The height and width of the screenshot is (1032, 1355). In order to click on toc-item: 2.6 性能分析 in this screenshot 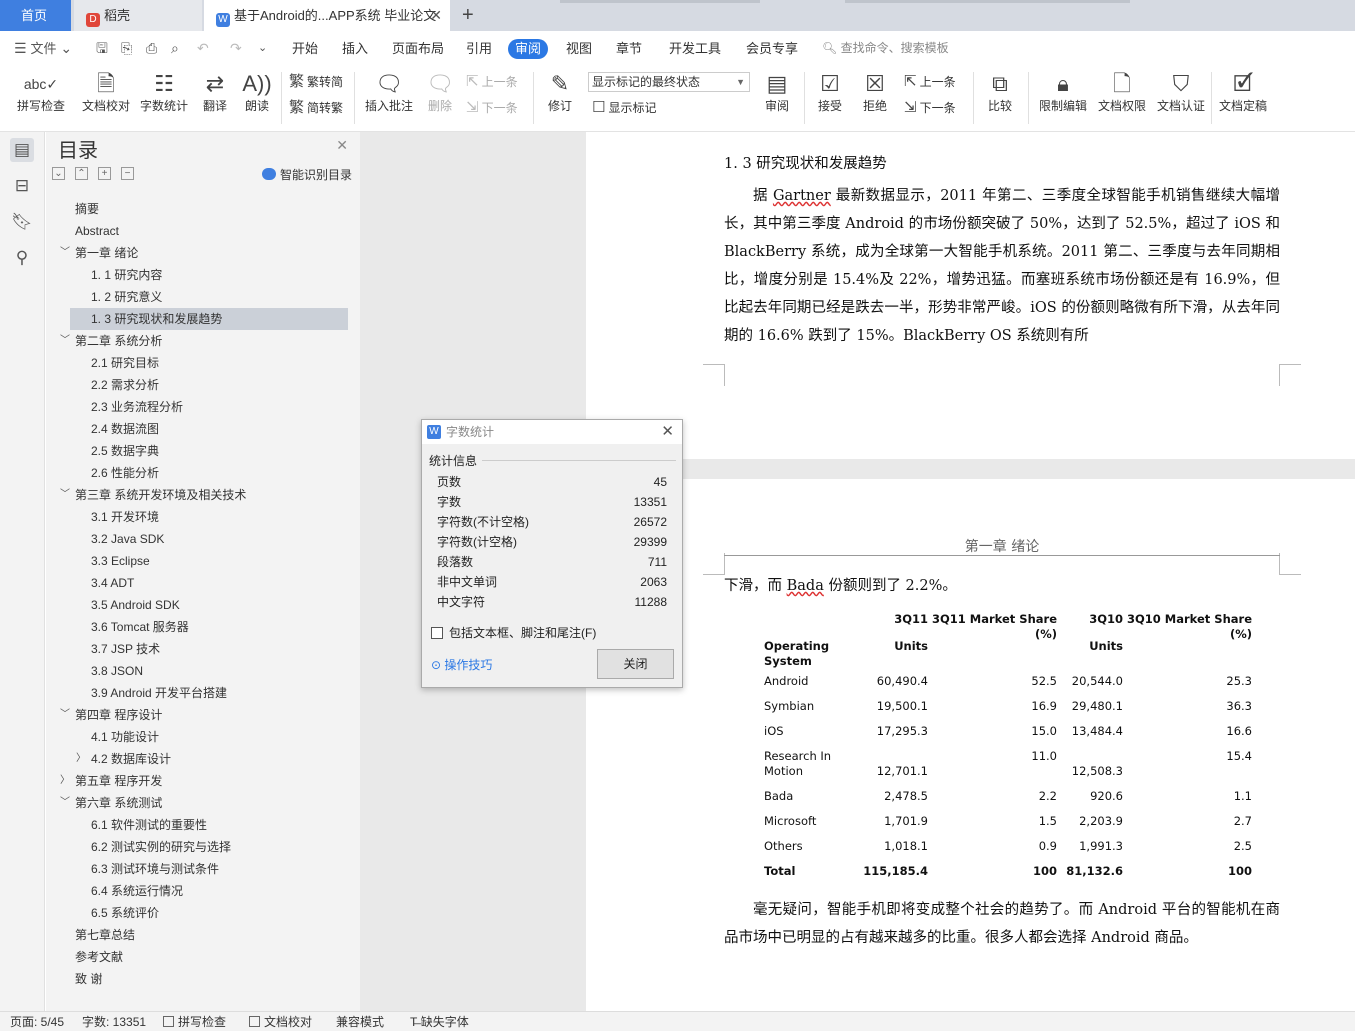, I will do `click(203, 473)`.